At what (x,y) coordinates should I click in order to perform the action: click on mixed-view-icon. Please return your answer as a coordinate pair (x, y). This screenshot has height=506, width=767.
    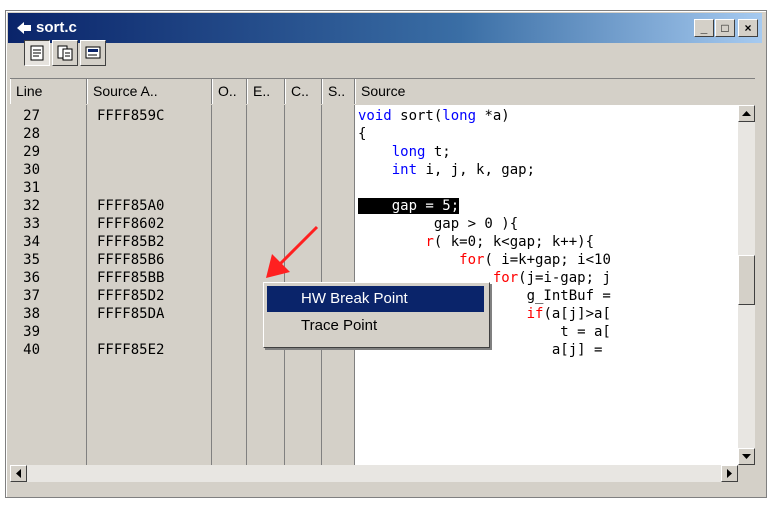
    Looking at the image, I should click on (65, 53).